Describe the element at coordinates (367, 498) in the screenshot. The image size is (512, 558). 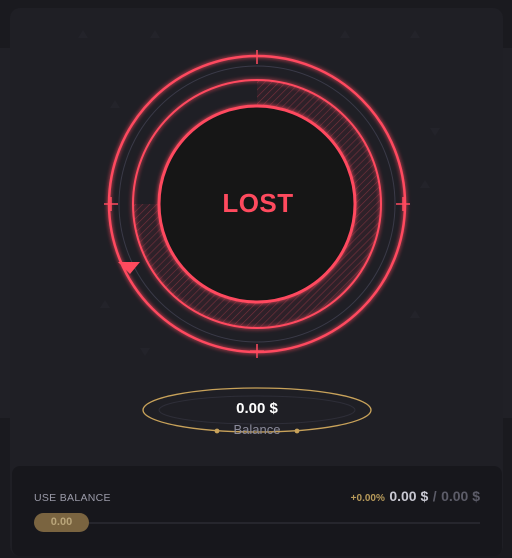
I see `change-percent: +0.00%` at that location.